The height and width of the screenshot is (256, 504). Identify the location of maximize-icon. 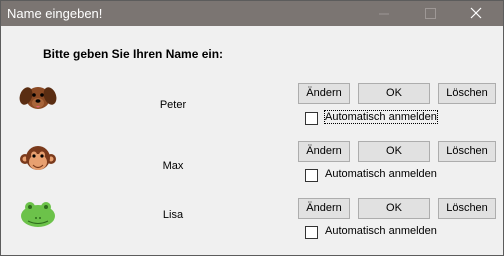
(430, 13).